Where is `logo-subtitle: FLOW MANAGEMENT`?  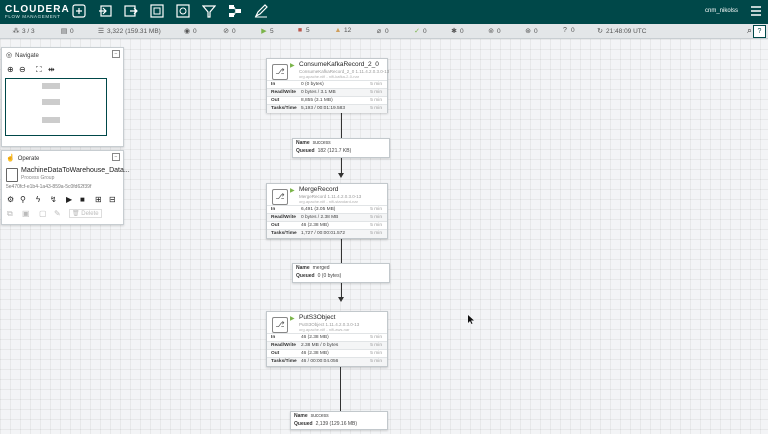
logo-subtitle: FLOW MANAGEMENT is located at coordinates (33, 16).